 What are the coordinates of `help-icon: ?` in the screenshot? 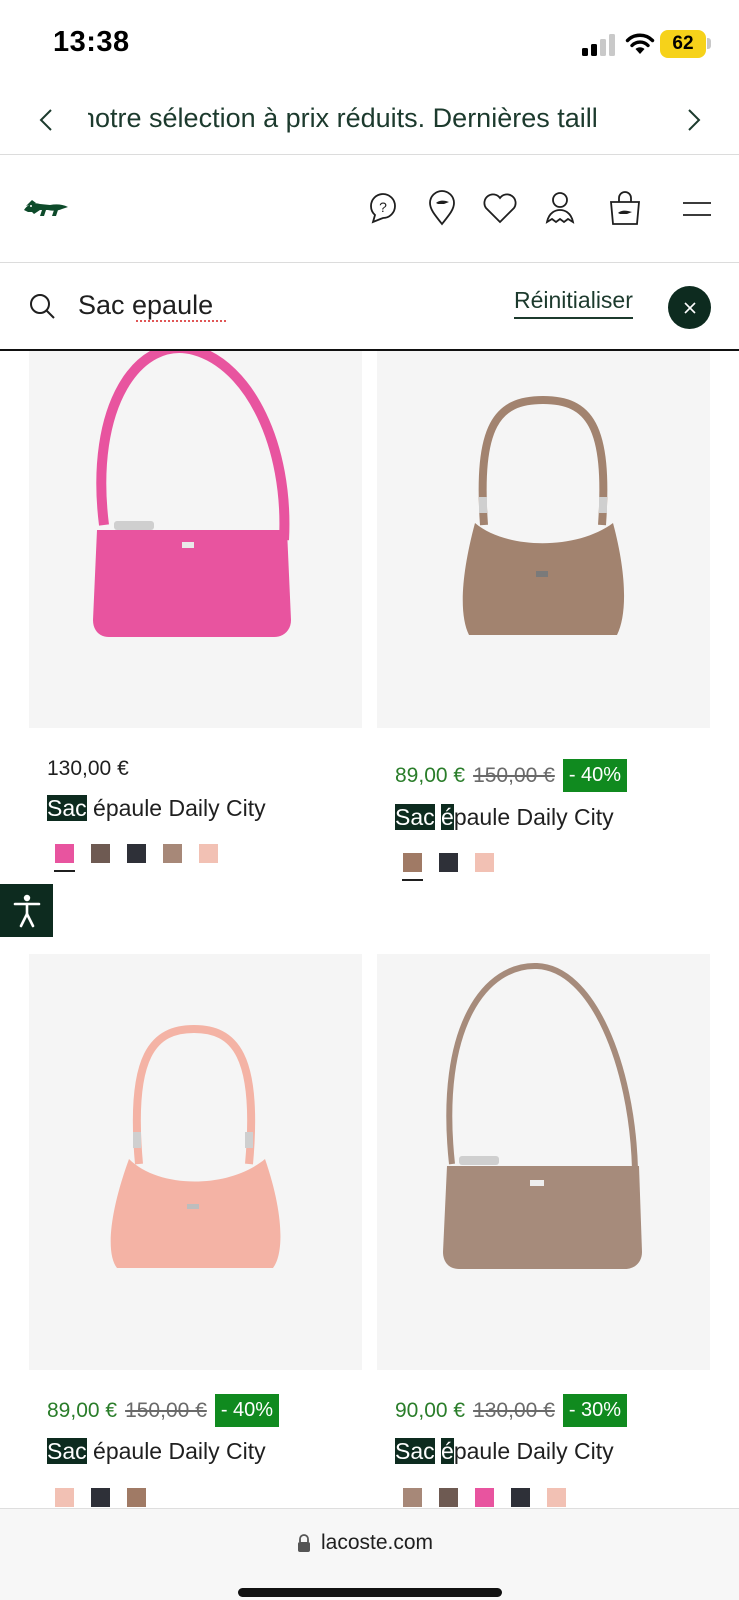 It's located at (383, 208).